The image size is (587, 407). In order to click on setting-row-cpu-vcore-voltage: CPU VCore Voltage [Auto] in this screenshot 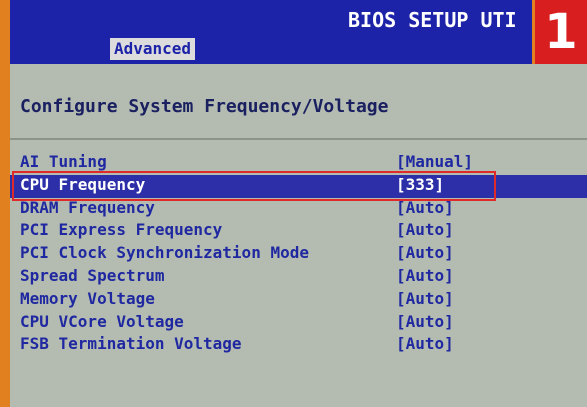, I will do `click(298, 323)`.